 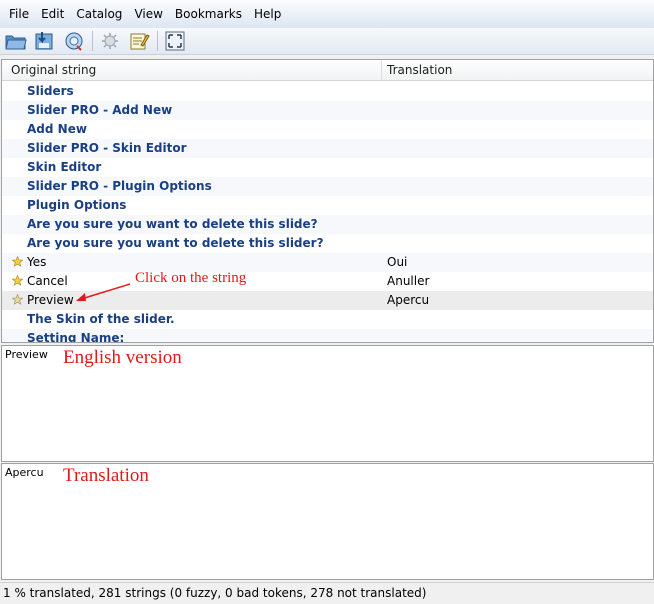 What do you see at coordinates (119, 186) in the screenshot?
I see `original-string: Slider PRO - Plugin Options` at bounding box center [119, 186].